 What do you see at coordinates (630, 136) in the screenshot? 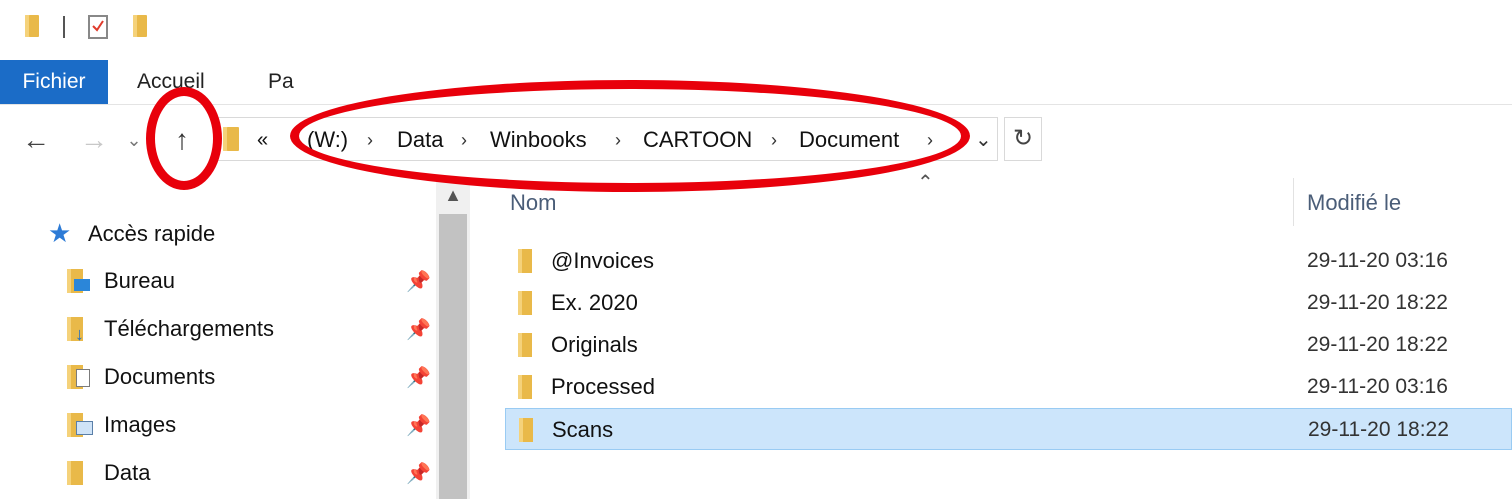
I see `annotation-ellipse-address-path` at bounding box center [630, 136].